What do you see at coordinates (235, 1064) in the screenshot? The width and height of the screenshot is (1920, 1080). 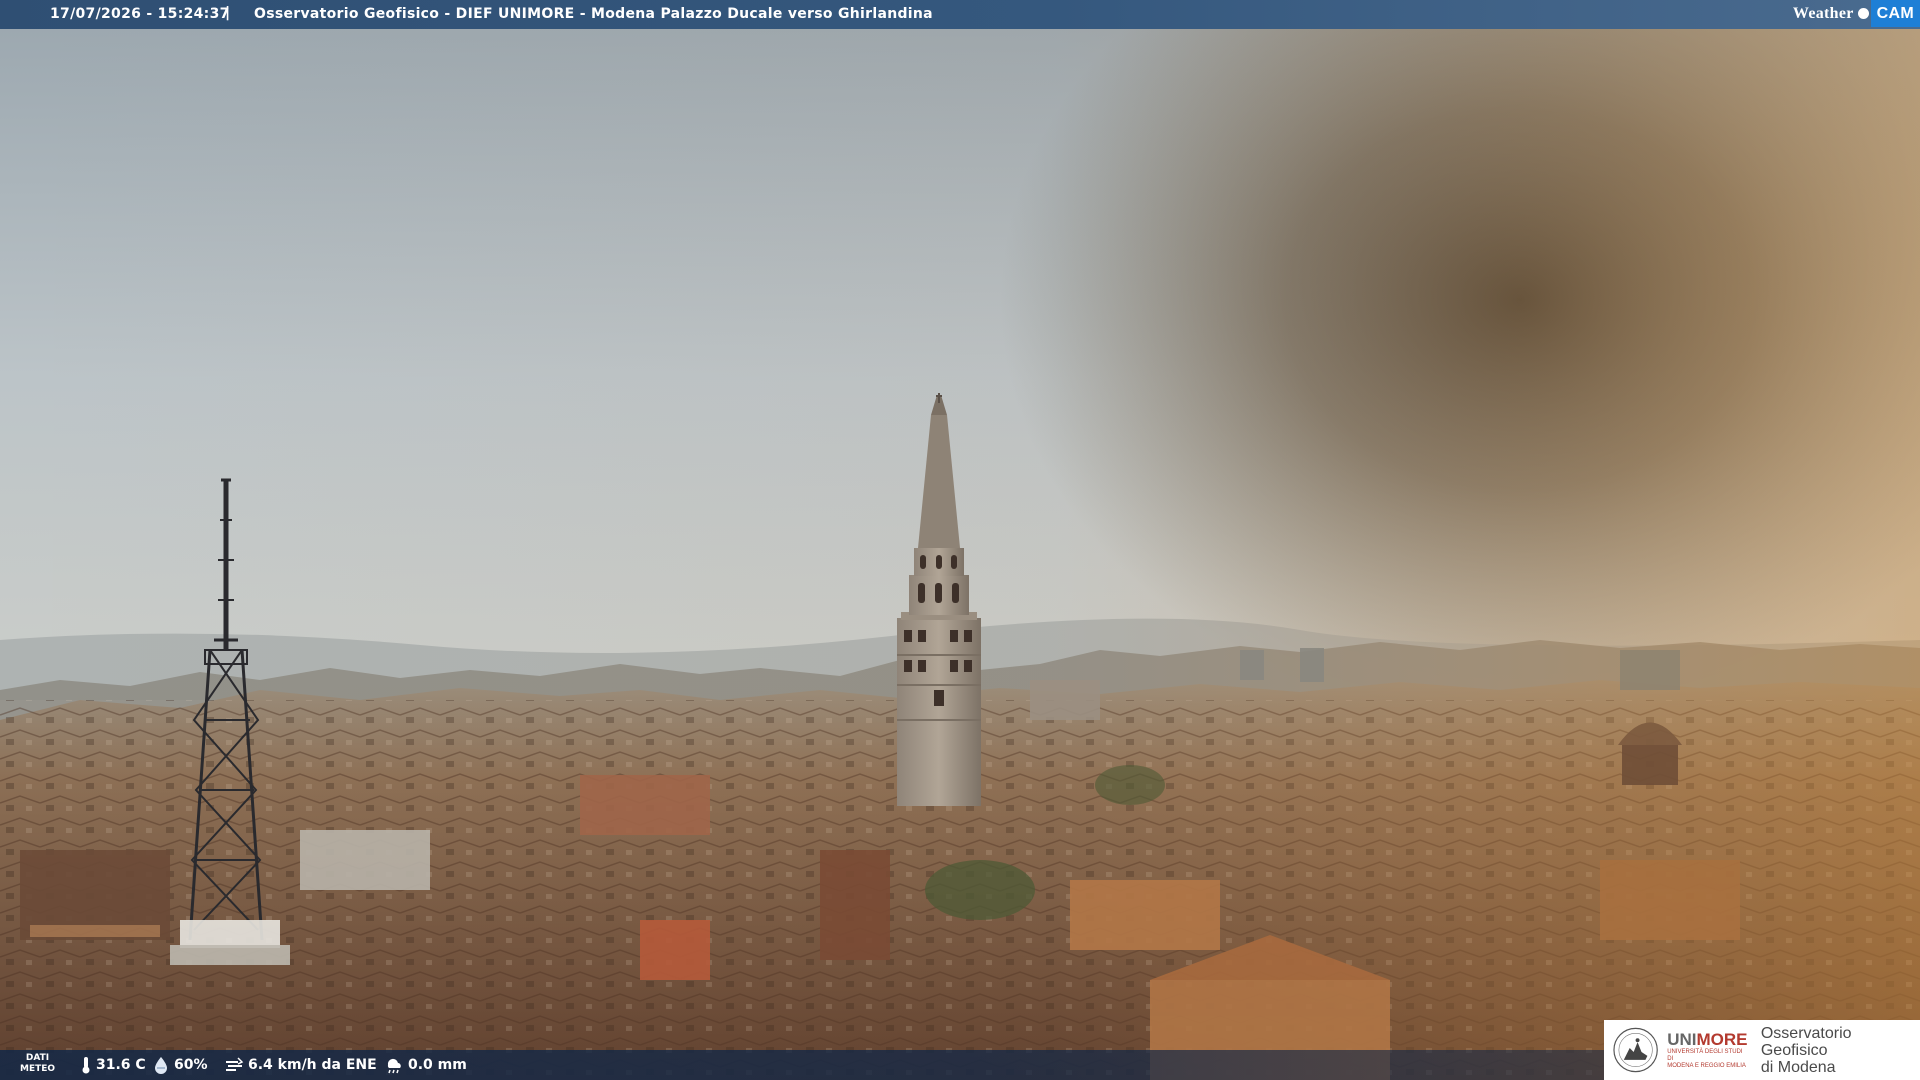 I see `wind-icon` at bounding box center [235, 1064].